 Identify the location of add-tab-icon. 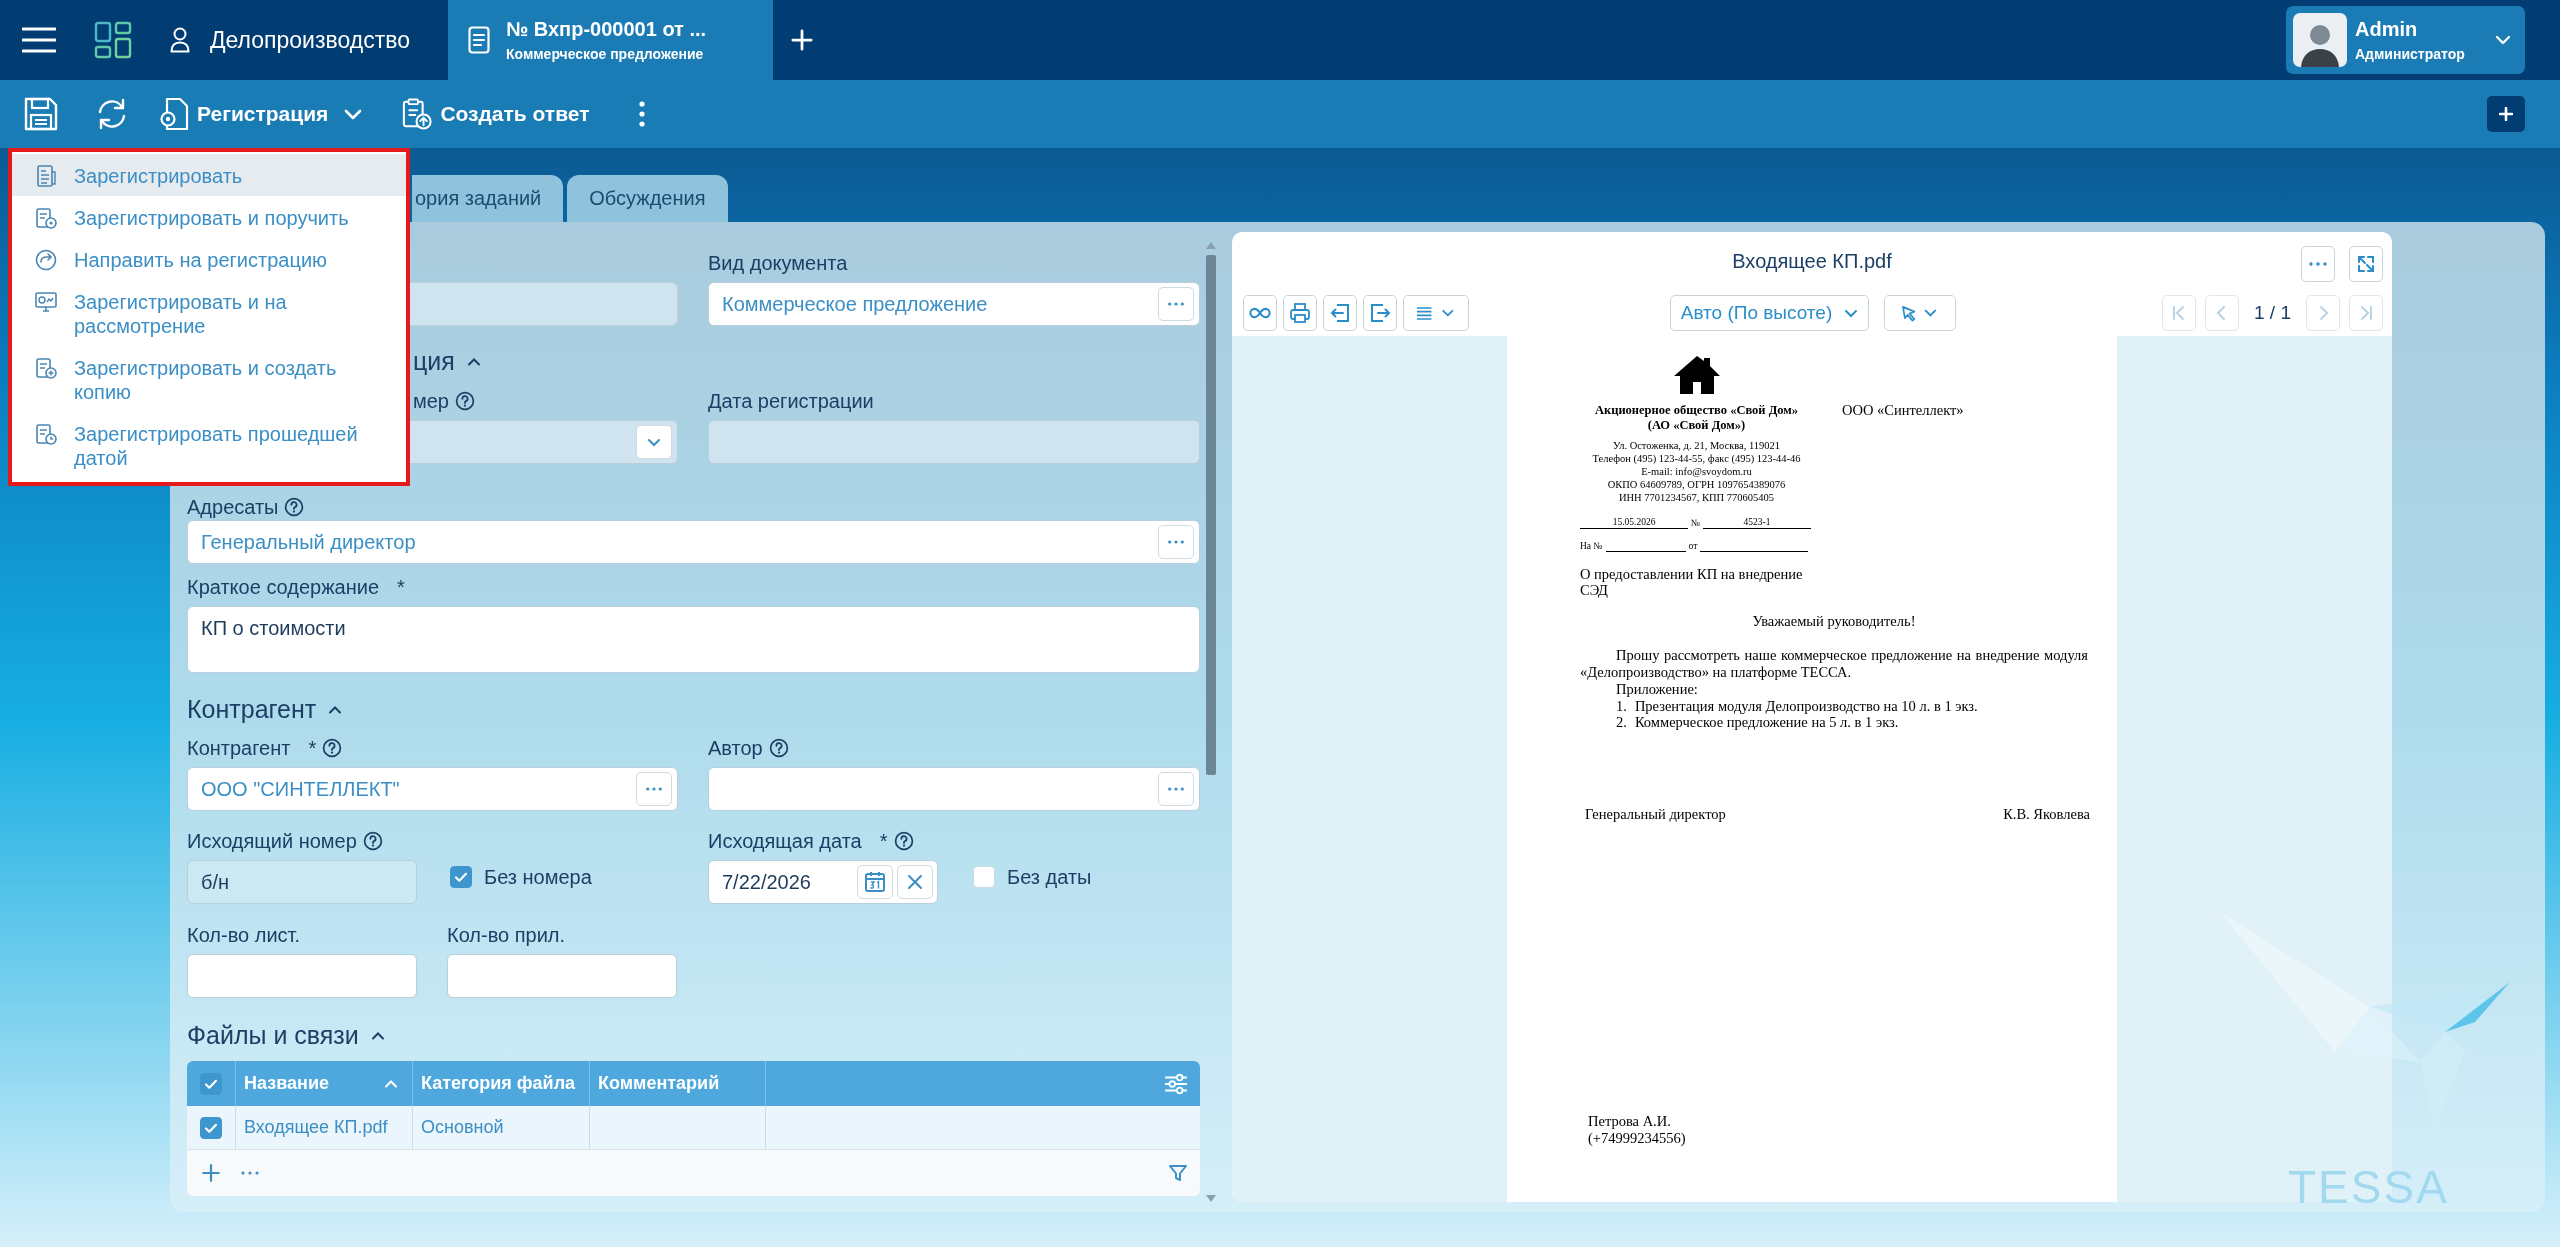
(801, 40).